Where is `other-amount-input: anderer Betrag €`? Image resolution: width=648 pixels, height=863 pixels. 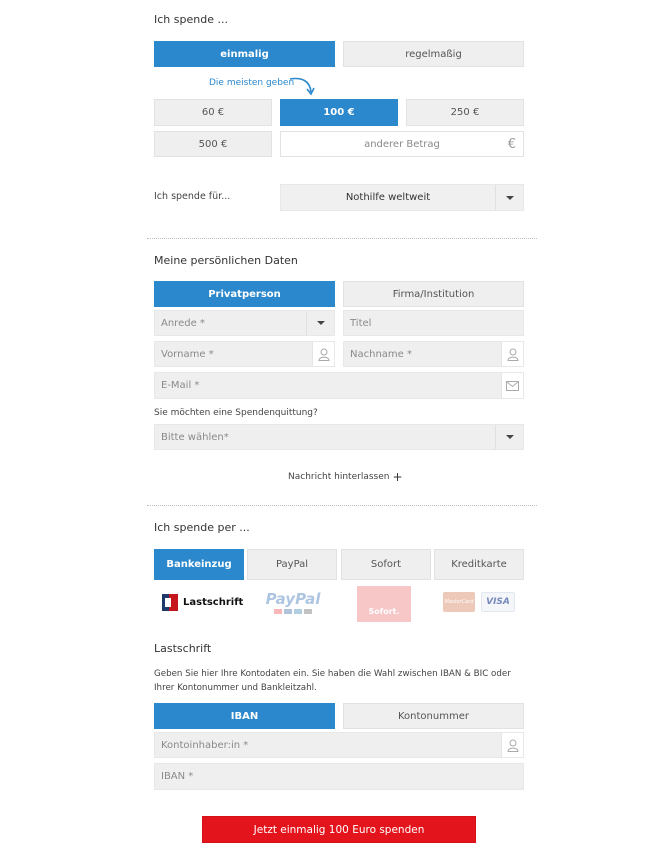
other-amount-input: anderer Betrag € is located at coordinates (402, 144).